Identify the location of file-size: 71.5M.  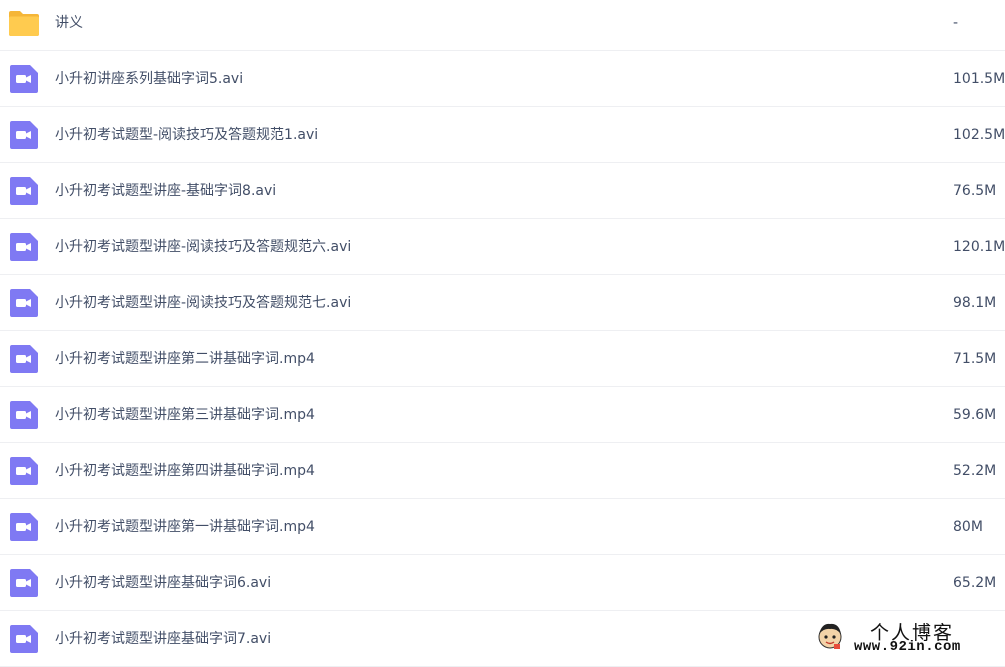
(975, 359).